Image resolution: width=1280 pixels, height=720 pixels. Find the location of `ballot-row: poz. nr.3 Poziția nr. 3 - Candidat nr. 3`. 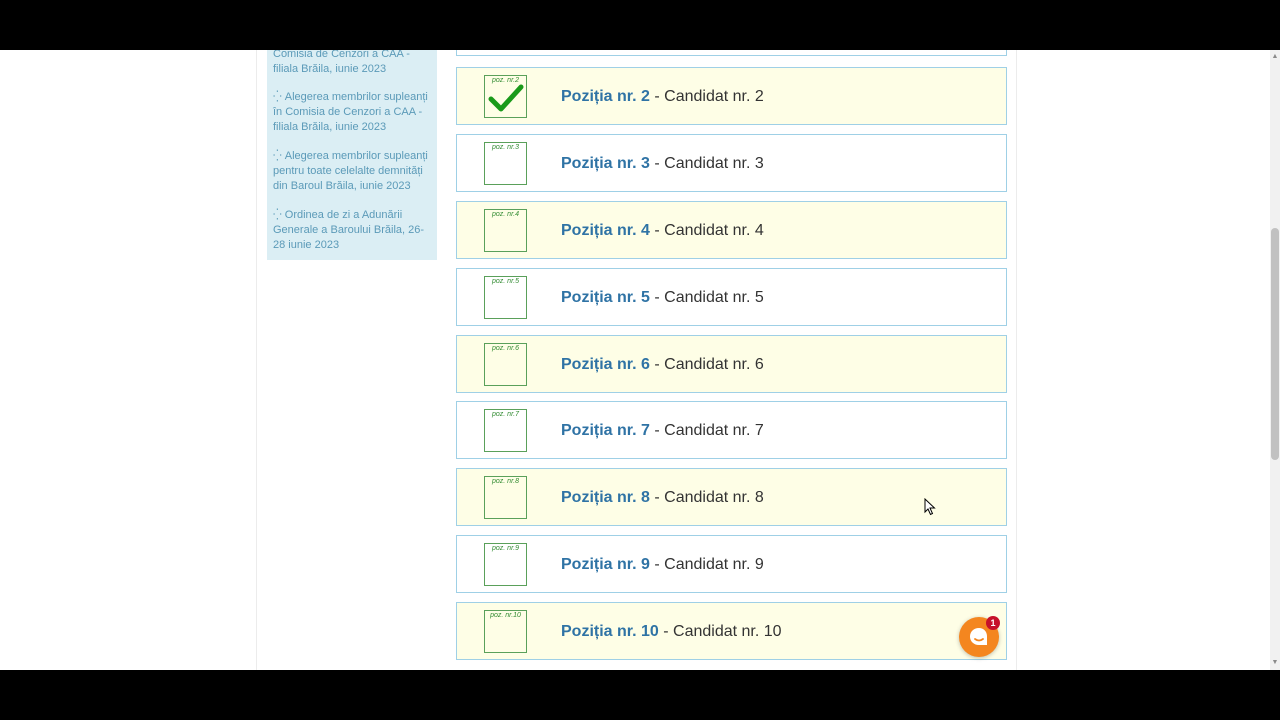

ballot-row: poz. nr.3 Poziția nr. 3 - Candidat nr. 3 is located at coordinates (731, 163).